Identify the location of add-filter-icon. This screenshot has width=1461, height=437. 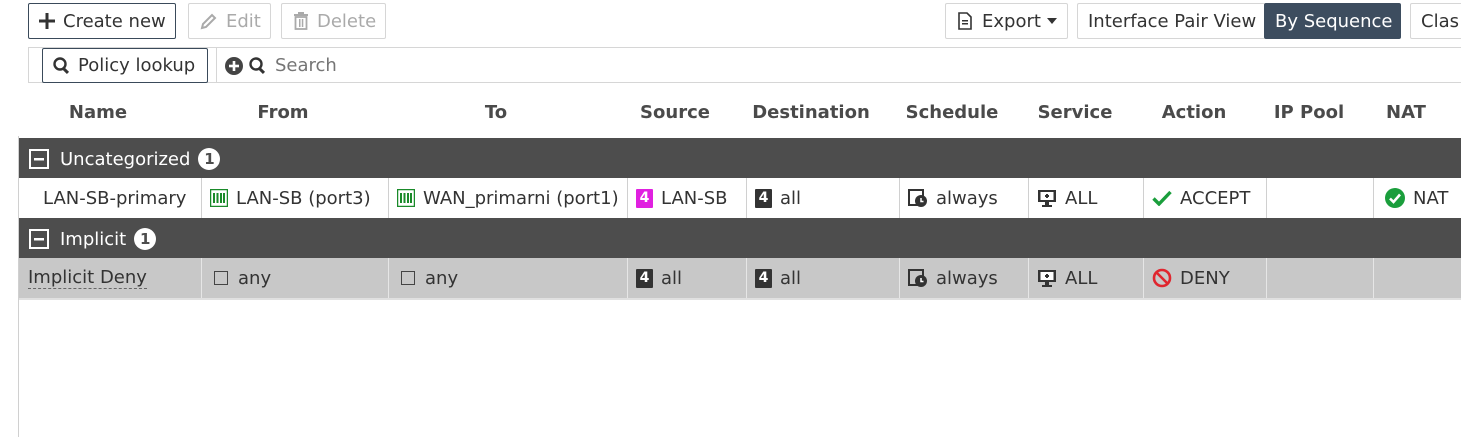
(234, 65).